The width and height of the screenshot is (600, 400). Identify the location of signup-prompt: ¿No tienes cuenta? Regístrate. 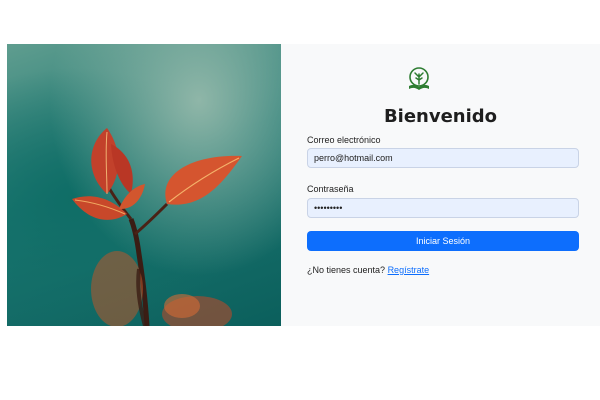
(368, 270).